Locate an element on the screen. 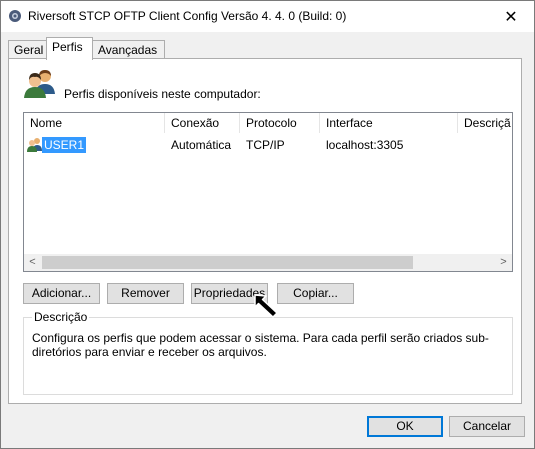  table-row: USER1 Automática TCP/IP localhost:3305 is located at coordinates (268, 145).